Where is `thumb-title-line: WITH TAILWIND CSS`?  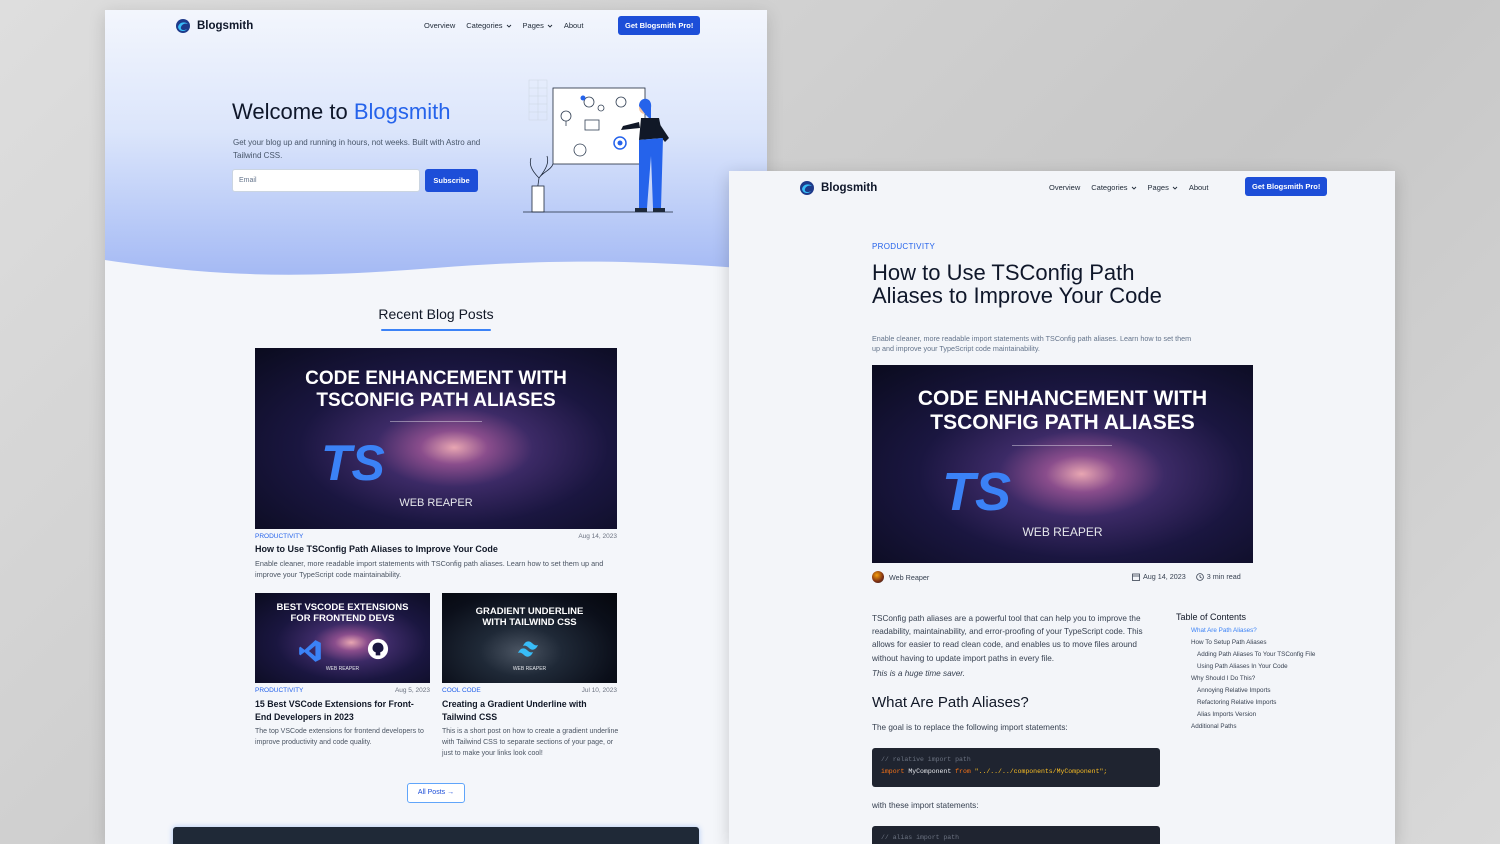 thumb-title-line: WITH TAILWIND CSS is located at coordinates (529, 622).